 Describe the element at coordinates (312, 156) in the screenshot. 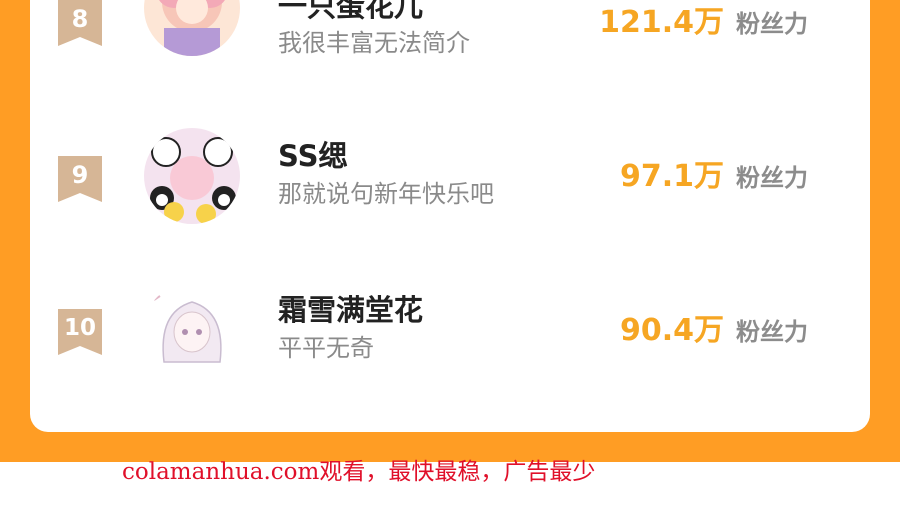

I see `user-name: SS缌` at that location.